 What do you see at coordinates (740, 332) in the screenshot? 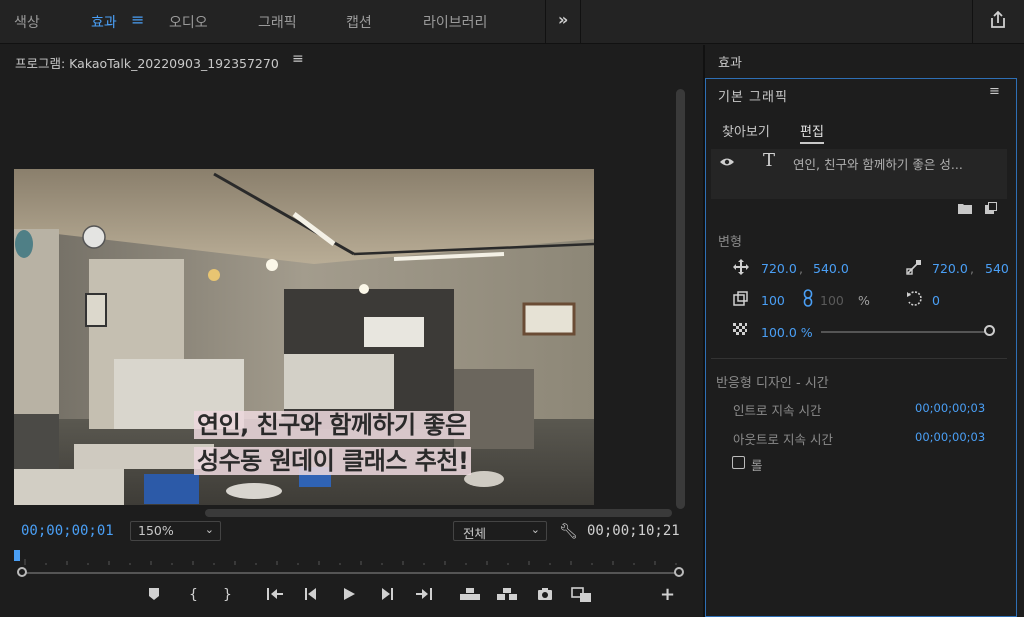
I see `opacity-checker-icon` at bounding box center [740, 332].